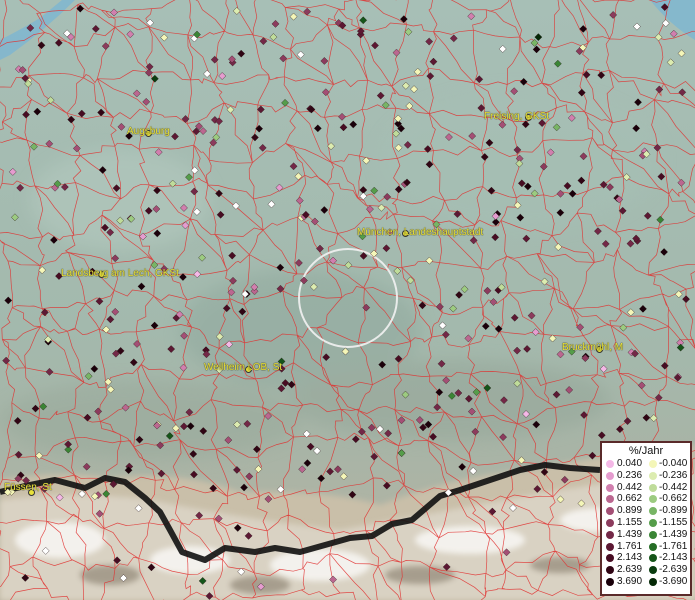 This screenshot has height=600, width=695. I want to click on legend-value-negative: -0.442, so click(673, 487).